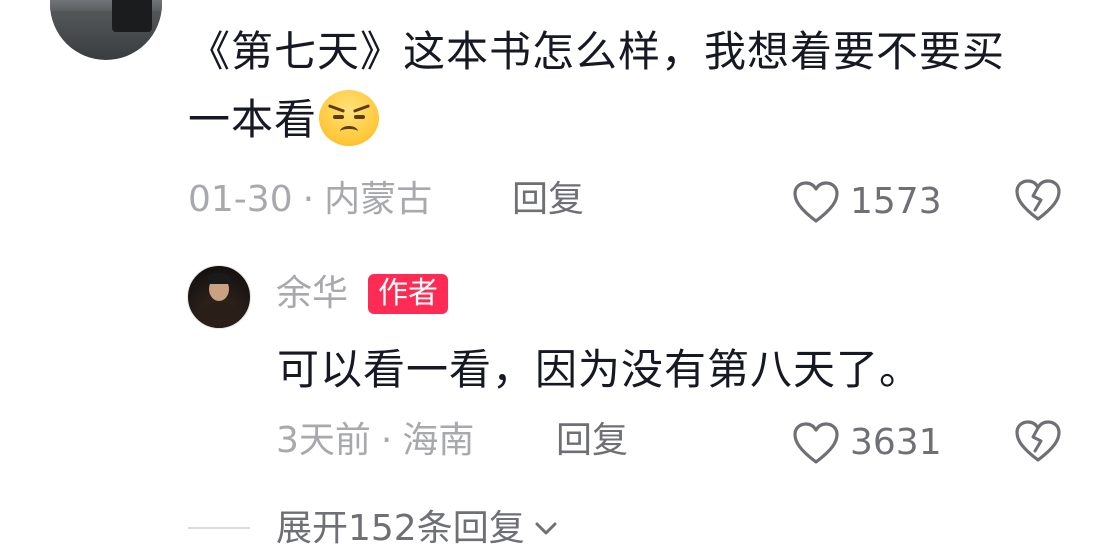 This screenshot has width=1120, height=557. Describe the element at coordinates (896, 442) in the screenshot. I see `reply-like-count: 3631` at that location.